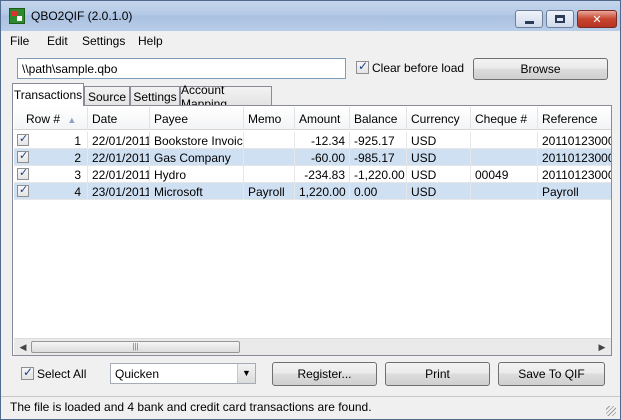  I want to click on minimize-button, so click(529, 19).